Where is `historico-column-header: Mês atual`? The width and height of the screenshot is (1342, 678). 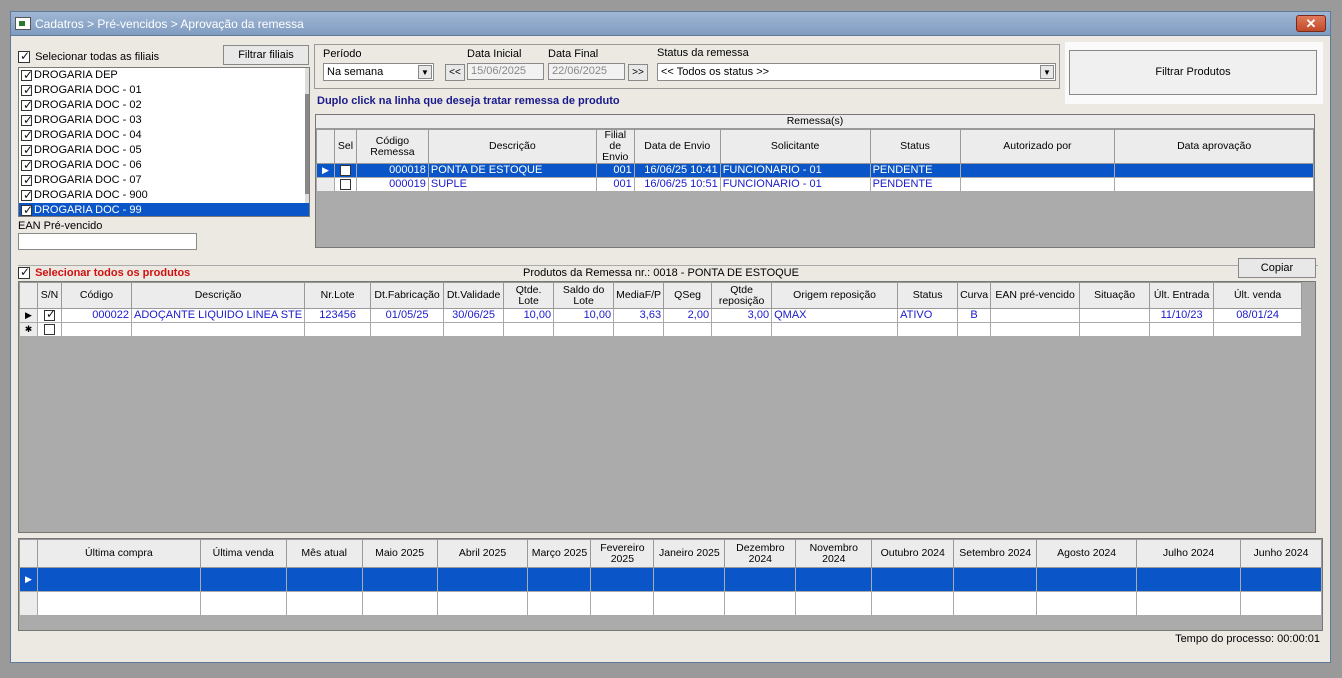 historico-column-header: Mês atual is located at coordinates (324, 553).